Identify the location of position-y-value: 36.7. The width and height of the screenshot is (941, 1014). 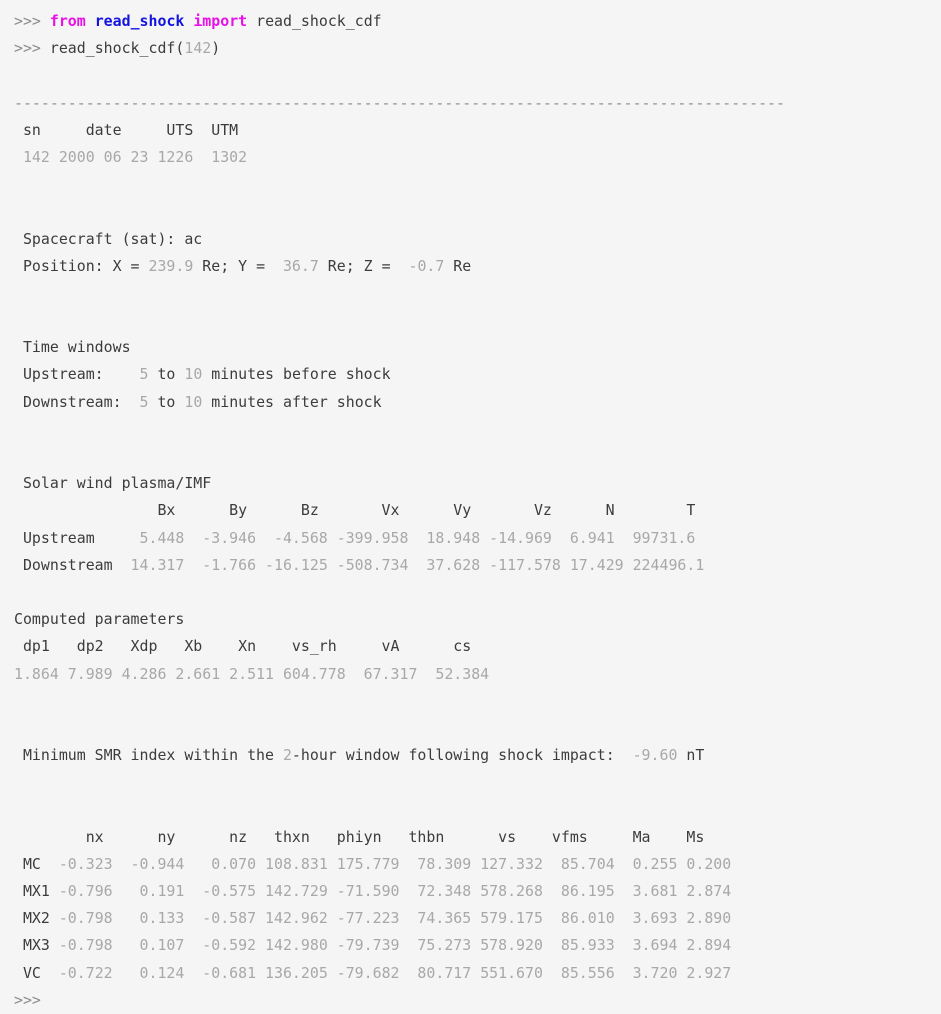
(296, 265).